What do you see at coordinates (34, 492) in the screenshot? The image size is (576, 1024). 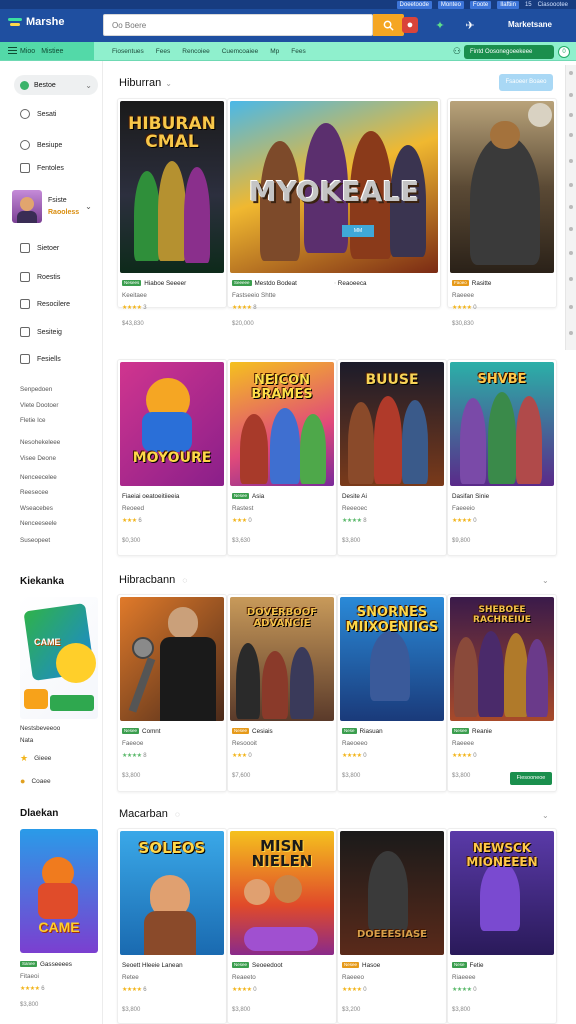 I see `sidebar-link: Reesecee` at bounding box center [34, 492].